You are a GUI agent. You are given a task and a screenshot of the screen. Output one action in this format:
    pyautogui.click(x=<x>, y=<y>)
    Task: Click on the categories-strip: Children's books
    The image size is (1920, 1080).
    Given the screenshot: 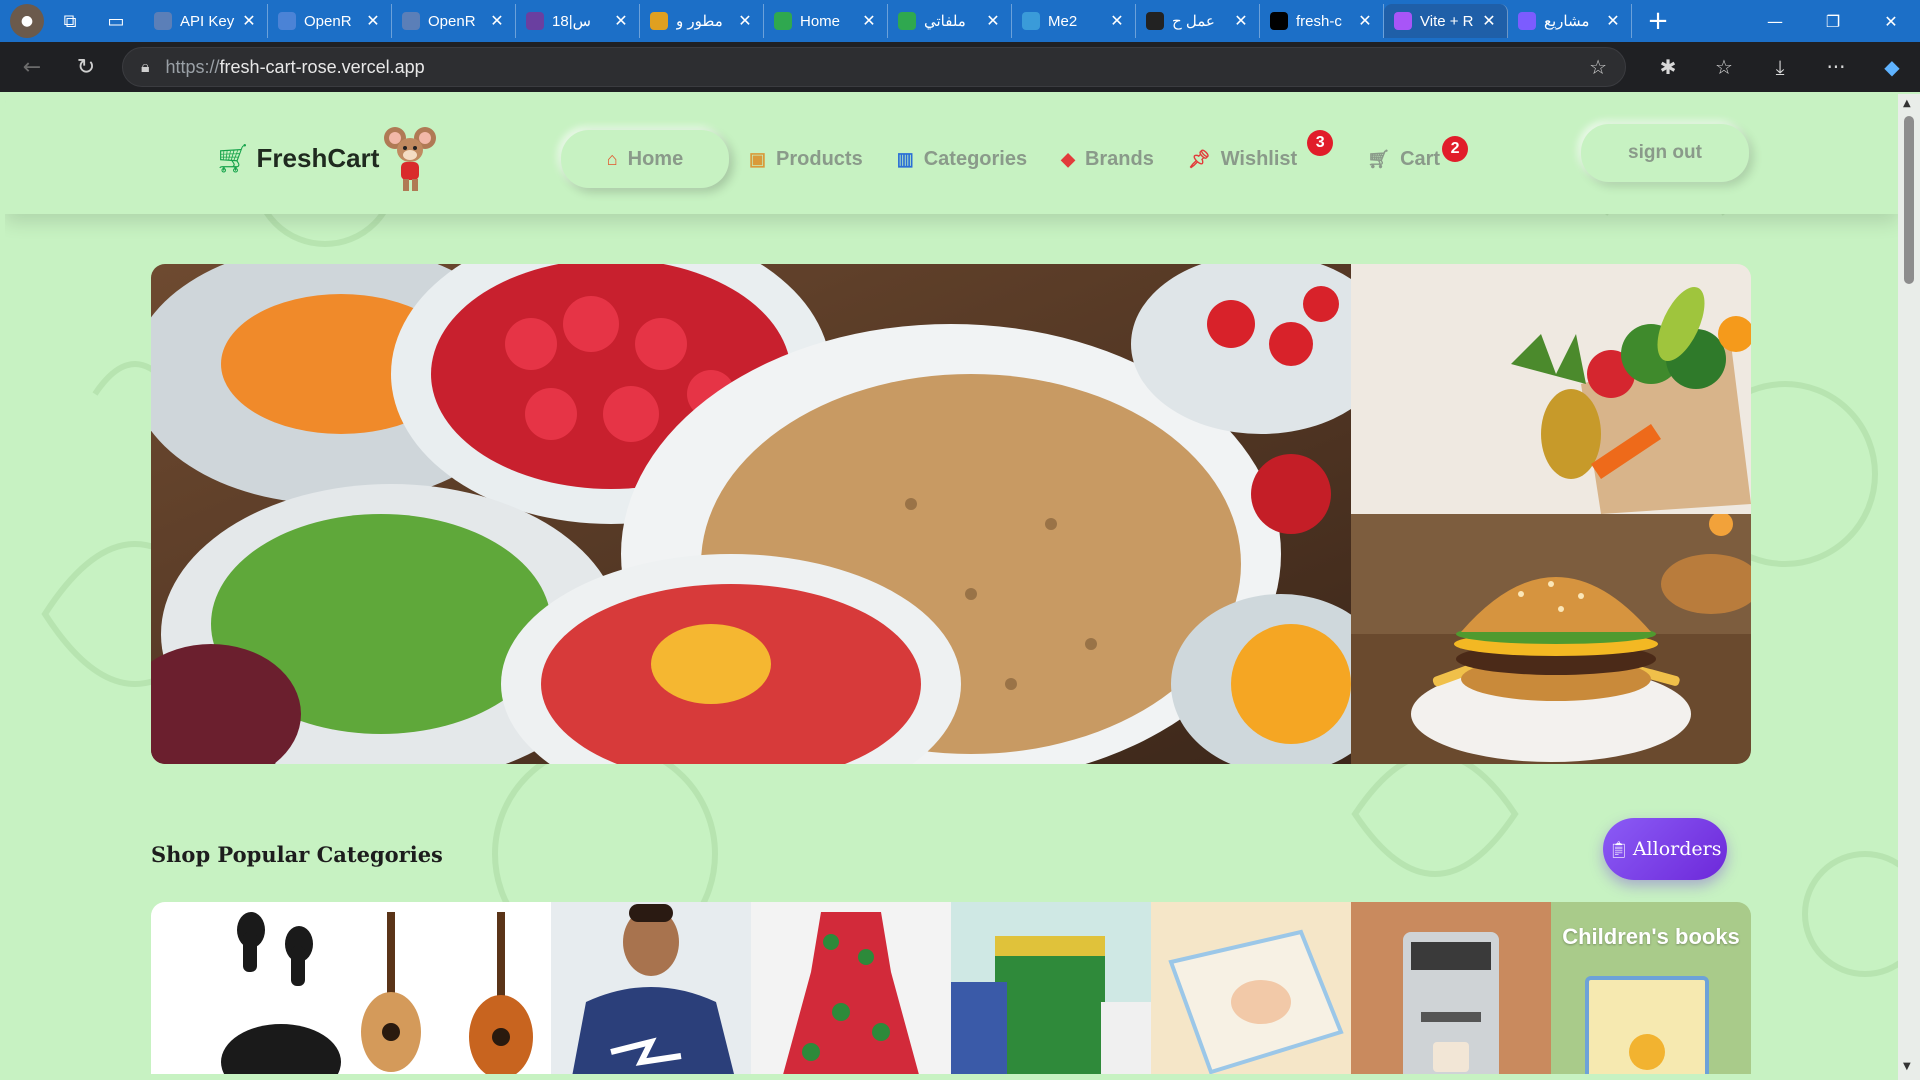 What is the action you would take?
    pyautogui.click(x=951, y=988)
    